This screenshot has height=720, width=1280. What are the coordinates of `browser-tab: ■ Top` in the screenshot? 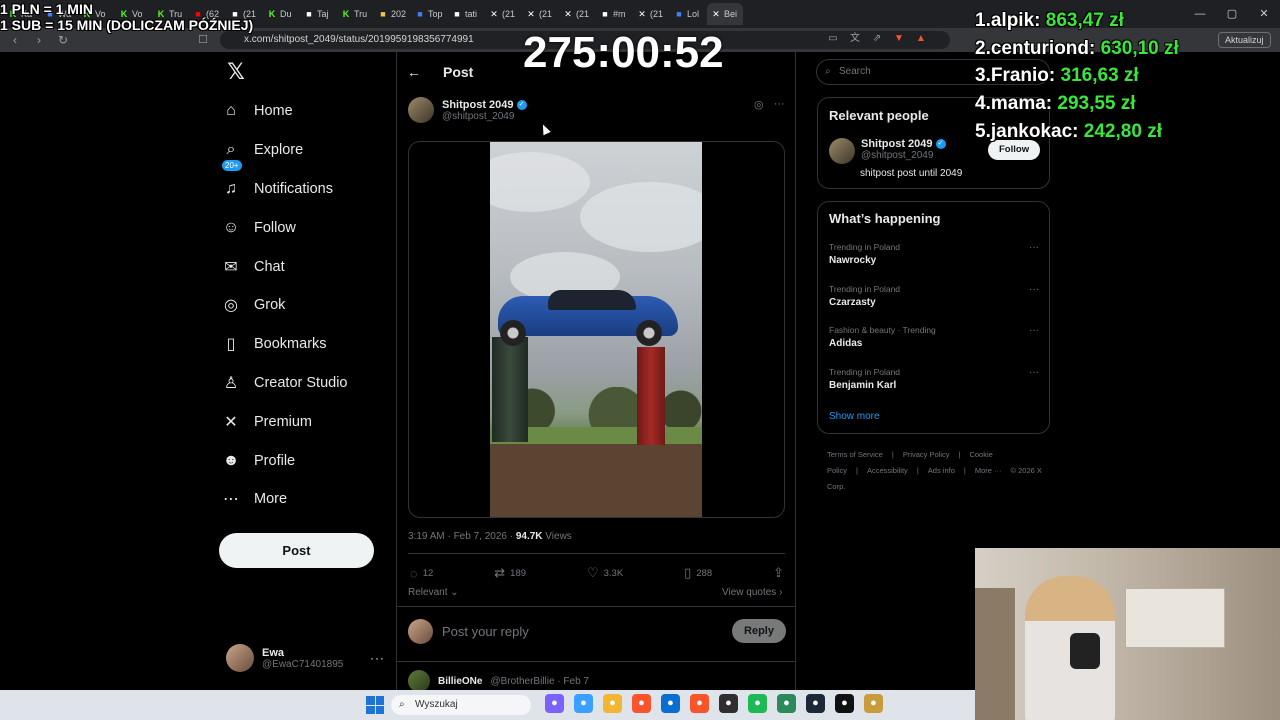 It's located at (429, 14).